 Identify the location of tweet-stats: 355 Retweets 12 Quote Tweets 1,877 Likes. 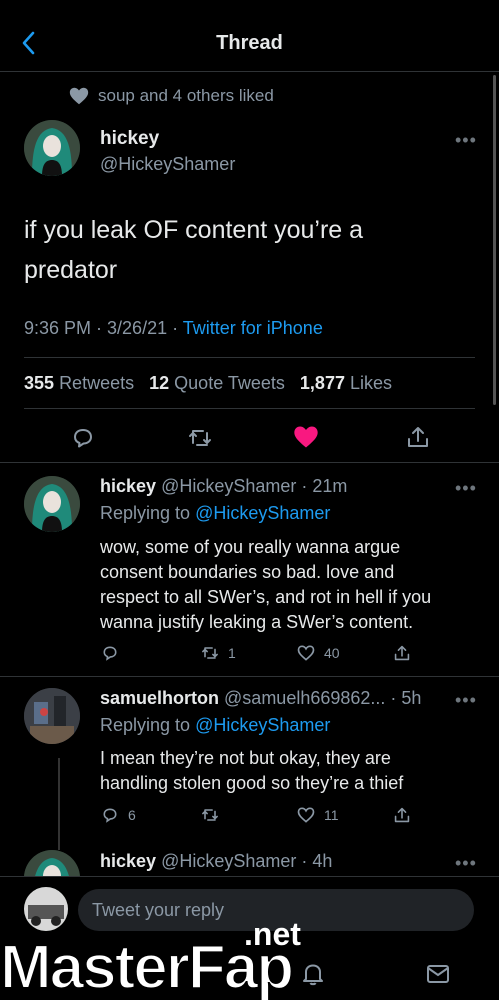
(208, 383).